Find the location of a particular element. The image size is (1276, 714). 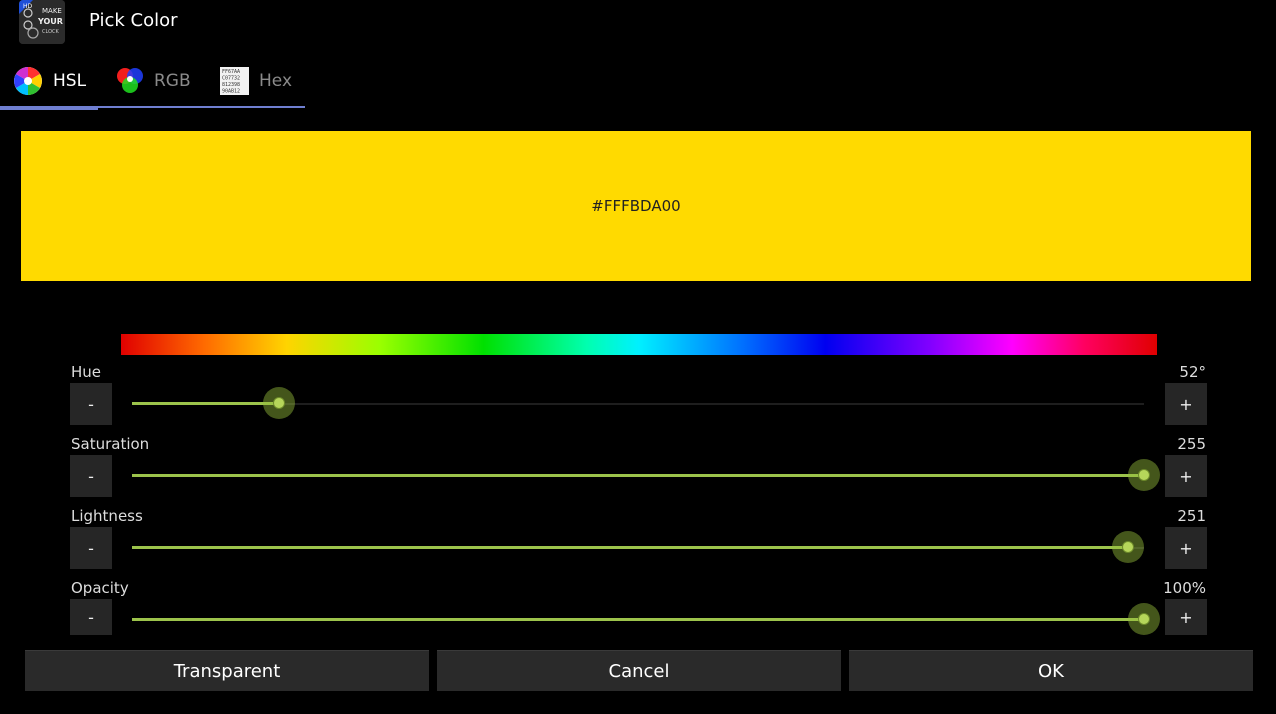

tab-hex: FF67AA C07732 812398 90AB12 Hex is located at coordinates (256, 81).